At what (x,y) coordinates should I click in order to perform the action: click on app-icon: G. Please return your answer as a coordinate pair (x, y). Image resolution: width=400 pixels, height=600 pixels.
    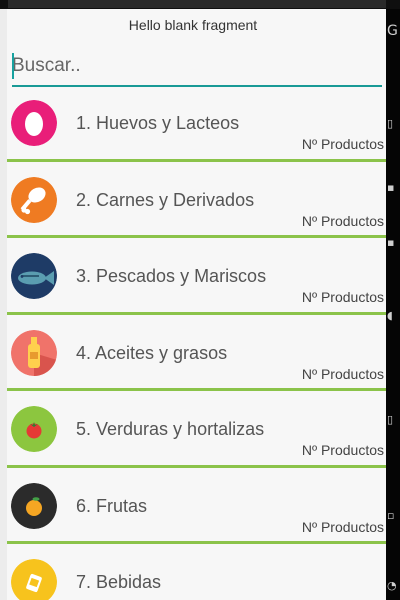
    Looking at the image, I should click on (392, 31).